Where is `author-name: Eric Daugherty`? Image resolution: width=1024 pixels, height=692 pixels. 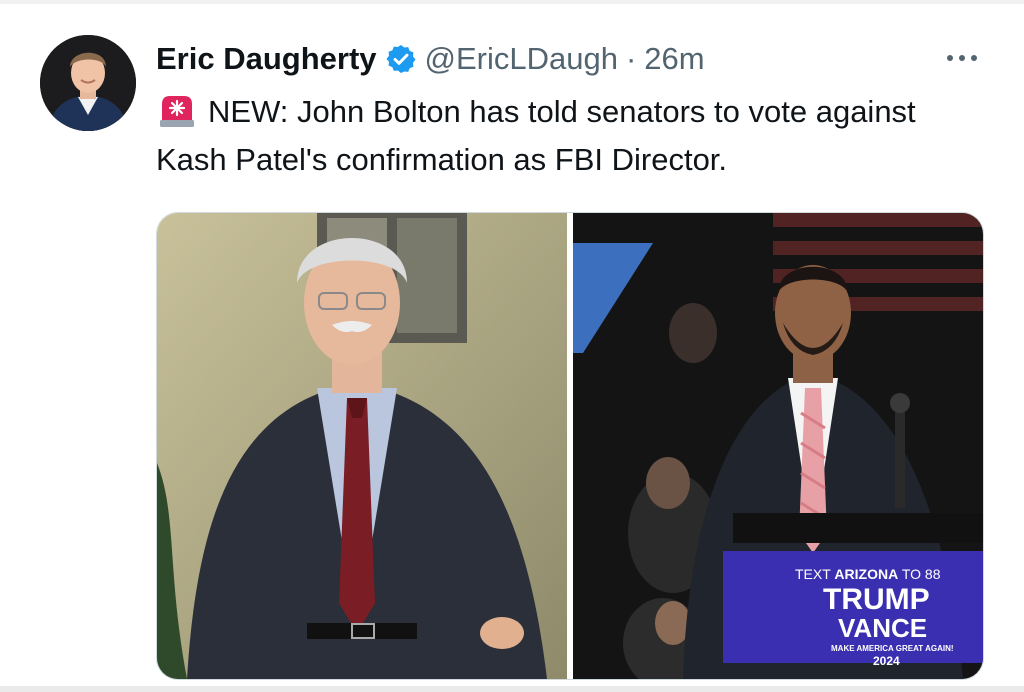
author-name: Eric Daugherty is located at coordinates (266, 59).